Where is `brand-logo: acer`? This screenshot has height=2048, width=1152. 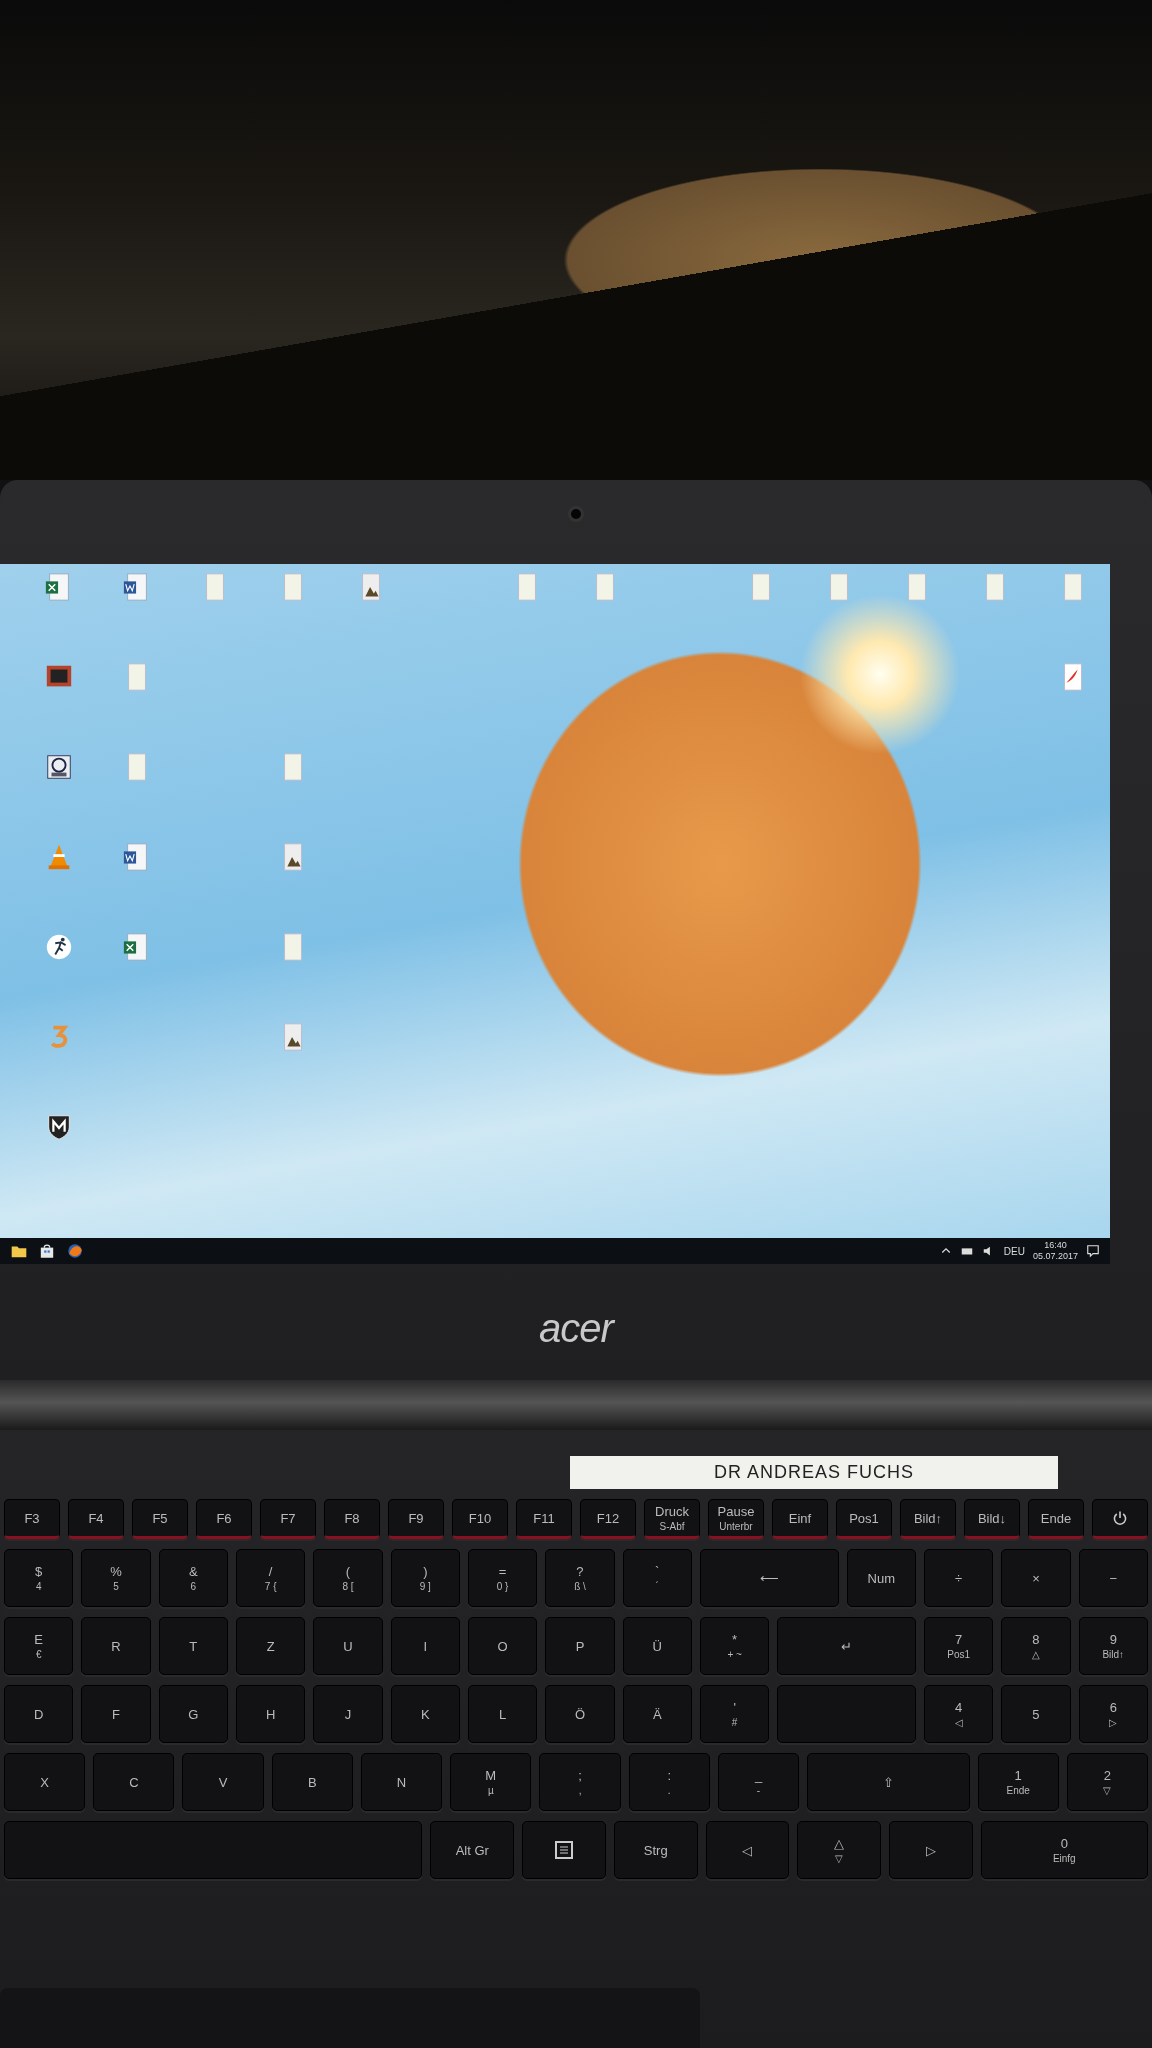
brand-logo: acer is located at coordinates (576, 1328).